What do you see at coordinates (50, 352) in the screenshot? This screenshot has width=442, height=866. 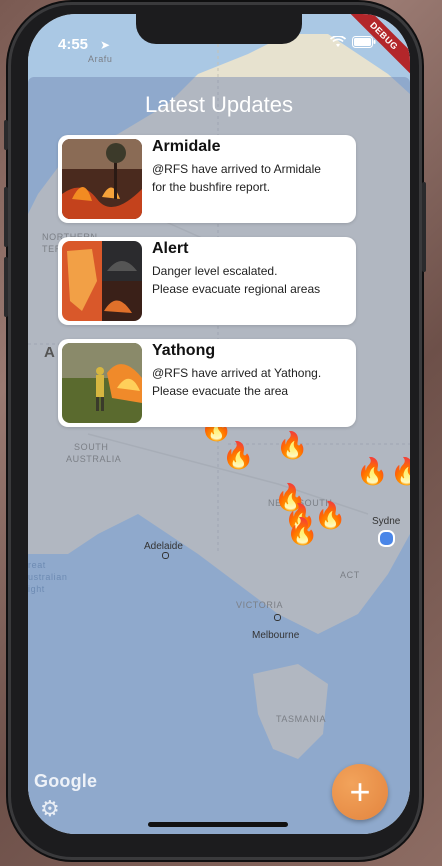 I see `map-label-a: A` at bounding box center [50, 352].